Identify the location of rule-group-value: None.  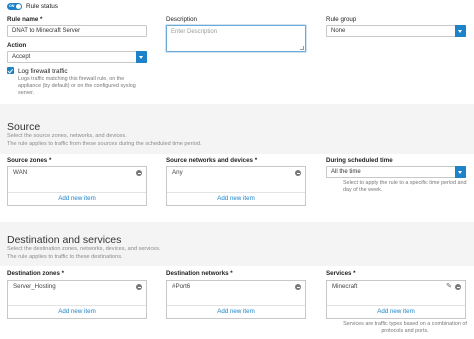
(338, 31).